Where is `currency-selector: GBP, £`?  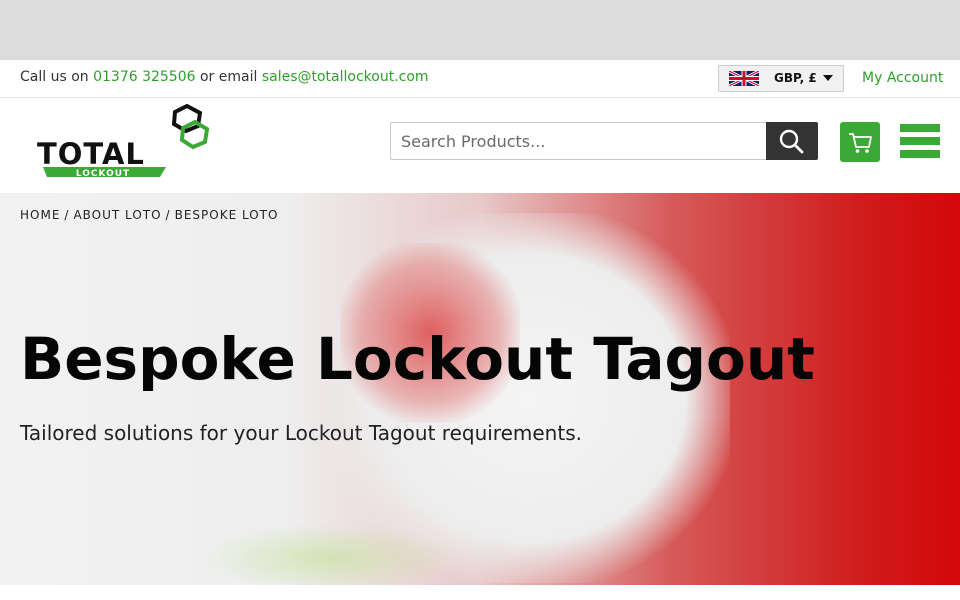
currency-selector: GBP, £ is located at coordinates (781, 78).